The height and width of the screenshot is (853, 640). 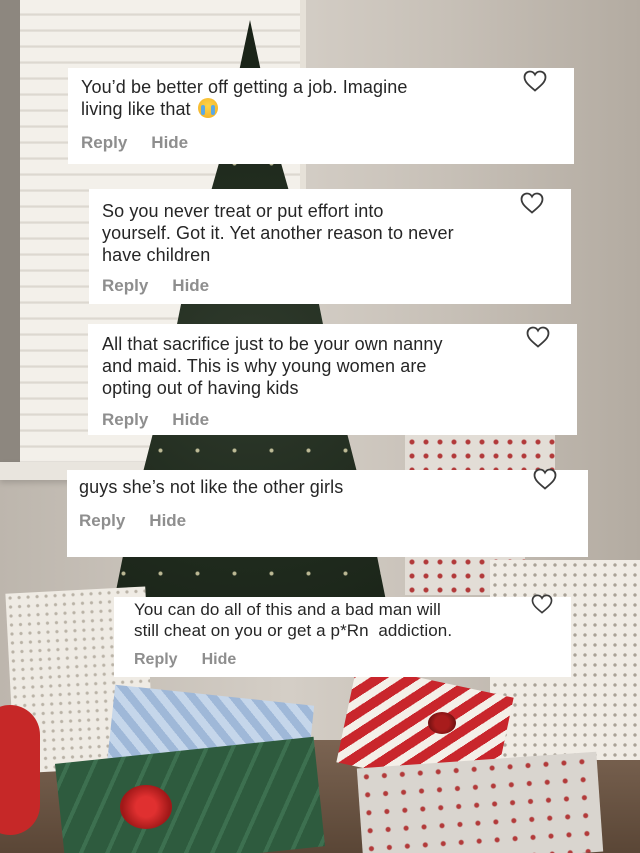 I want to click on gift-box, so click(x=480, y=802).